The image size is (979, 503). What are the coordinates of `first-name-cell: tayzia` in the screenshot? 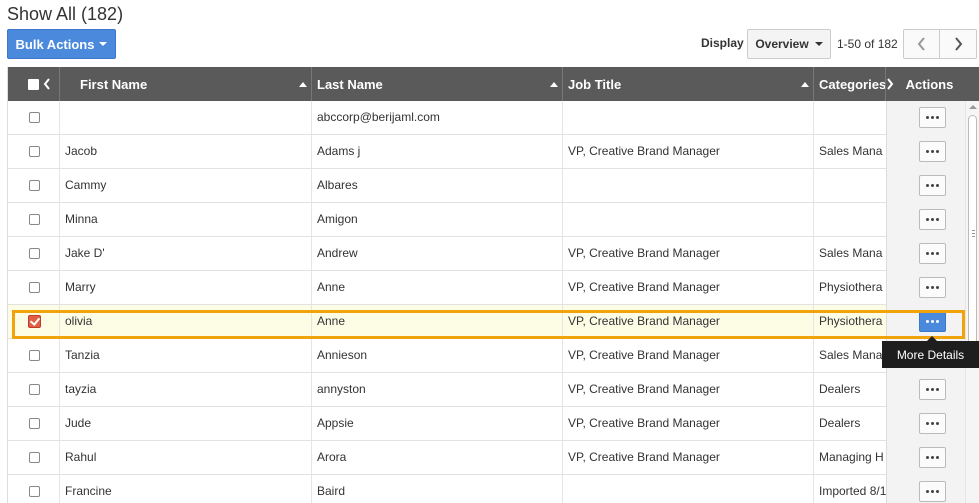 It's located at (186, 389).